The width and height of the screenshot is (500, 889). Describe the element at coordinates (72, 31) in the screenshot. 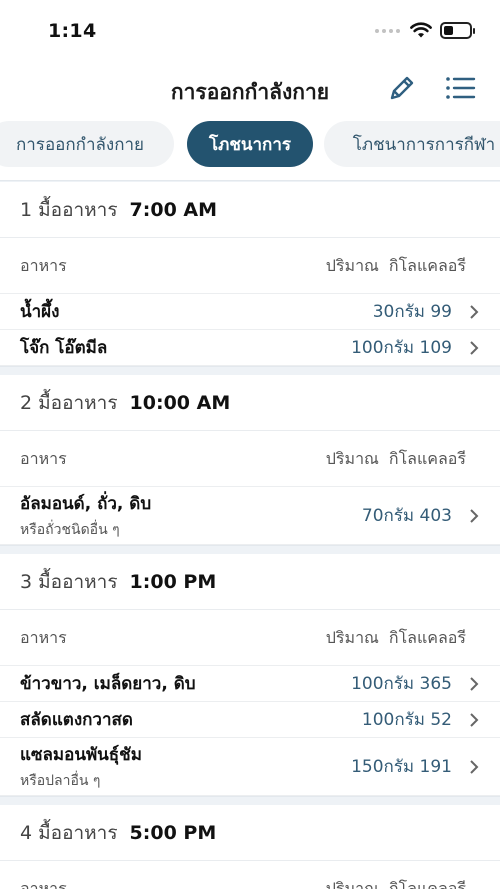

I see `status-time: 1:14` at that location.